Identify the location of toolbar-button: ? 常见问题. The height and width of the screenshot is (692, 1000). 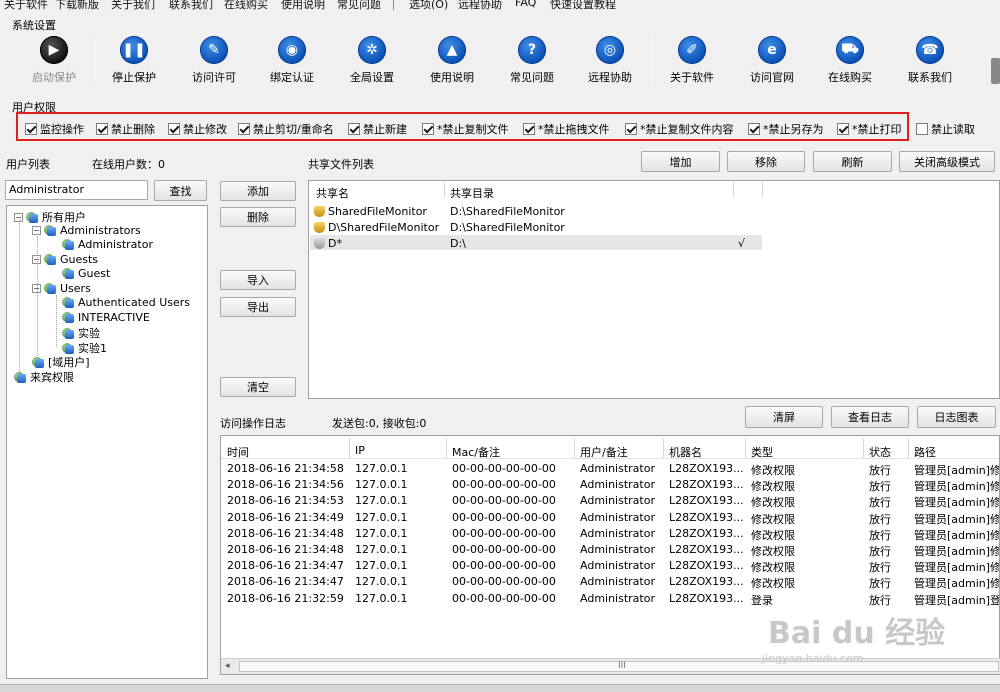
(532, 62).